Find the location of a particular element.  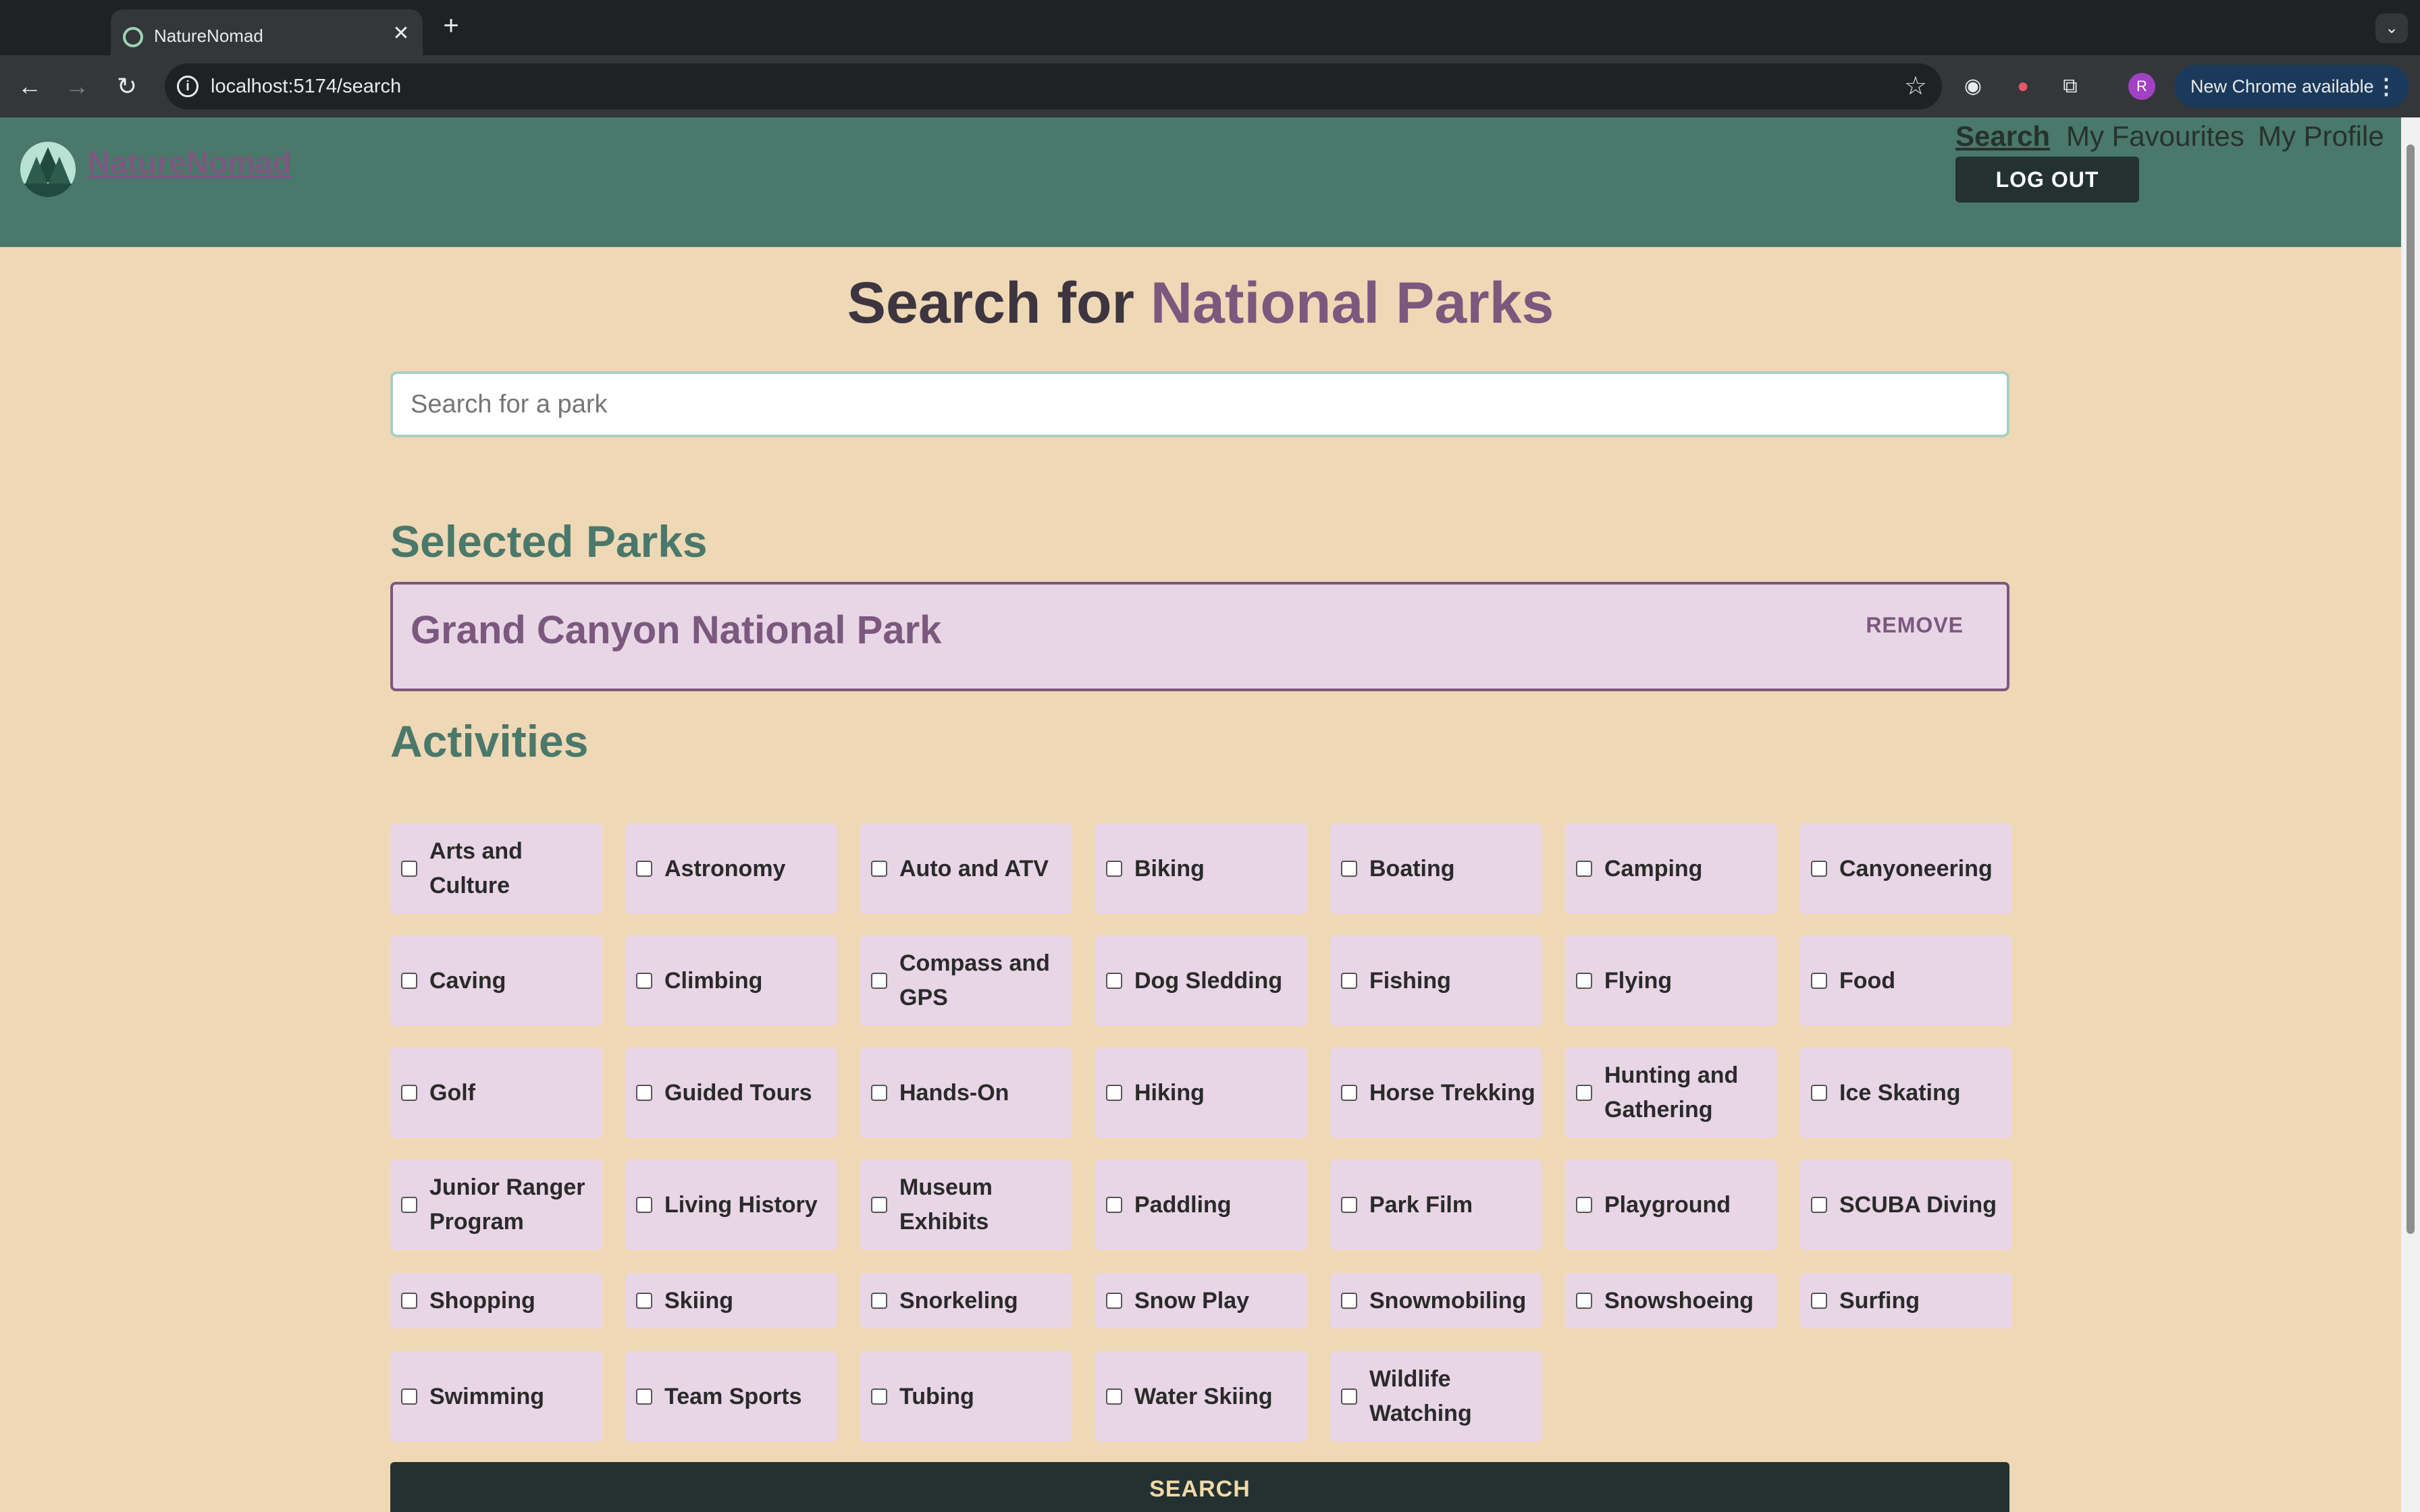

activity-option: Food is located at coordinates (1906, 981).